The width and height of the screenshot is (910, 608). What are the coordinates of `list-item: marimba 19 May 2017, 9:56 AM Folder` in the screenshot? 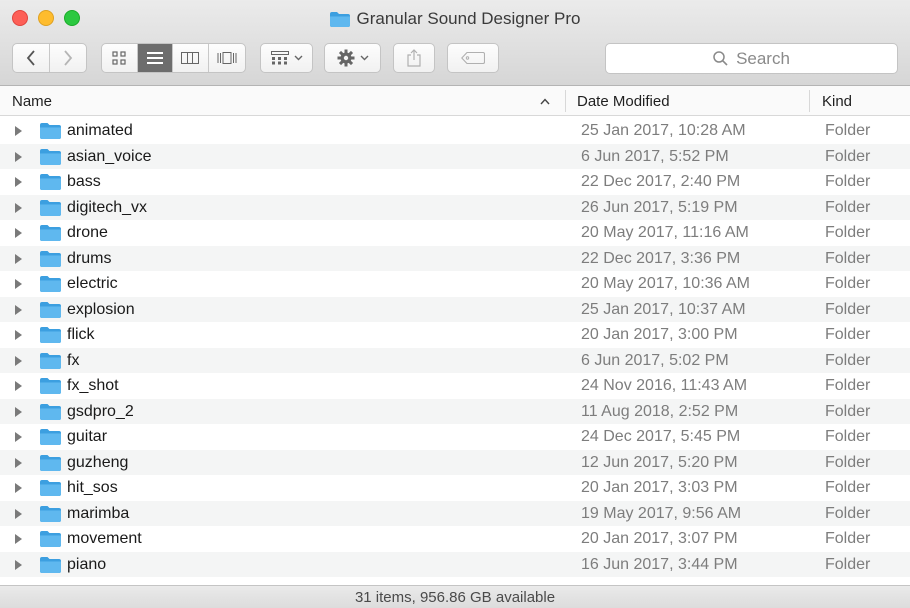 It's located at (455, 513).